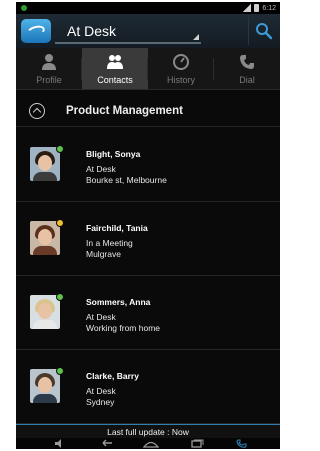 Image resolution: width=320 pixels, height=451 pixels. What do you see at coordinates (49, 62) in the screenshot?
I see `person-icon` at bounding box center [49, 62].